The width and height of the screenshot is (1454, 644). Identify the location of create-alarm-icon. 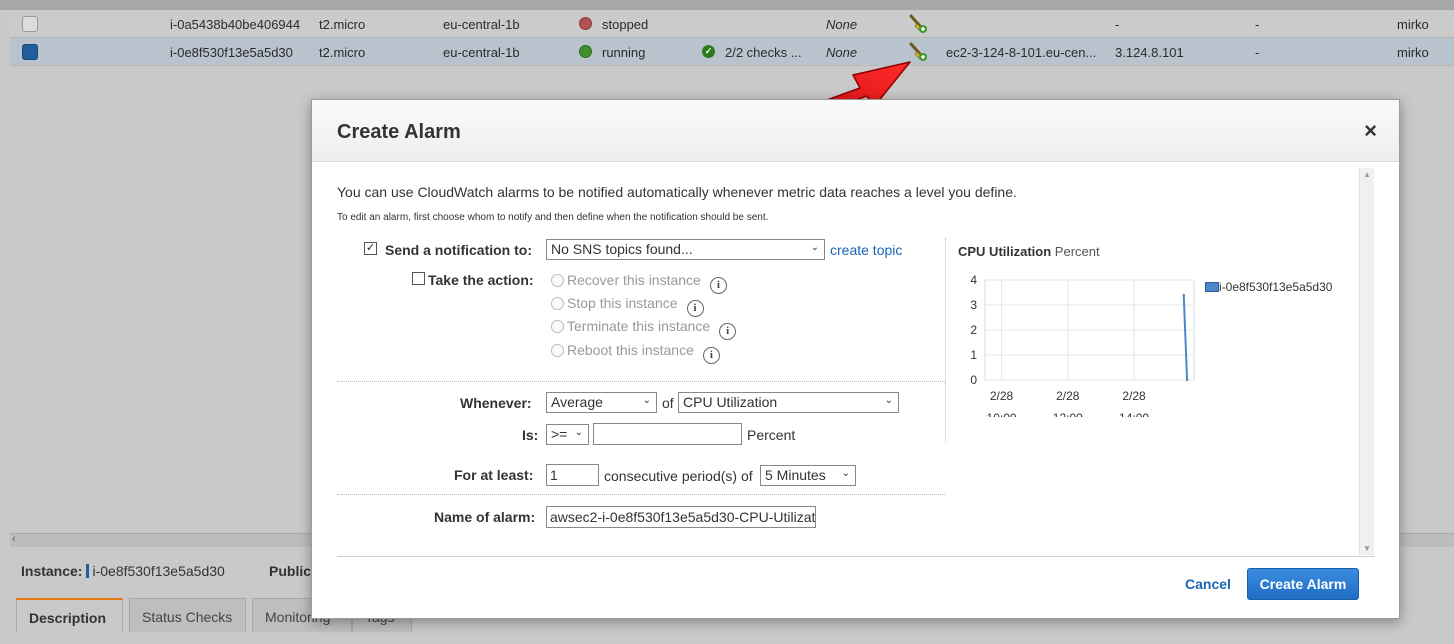
(918, 24).